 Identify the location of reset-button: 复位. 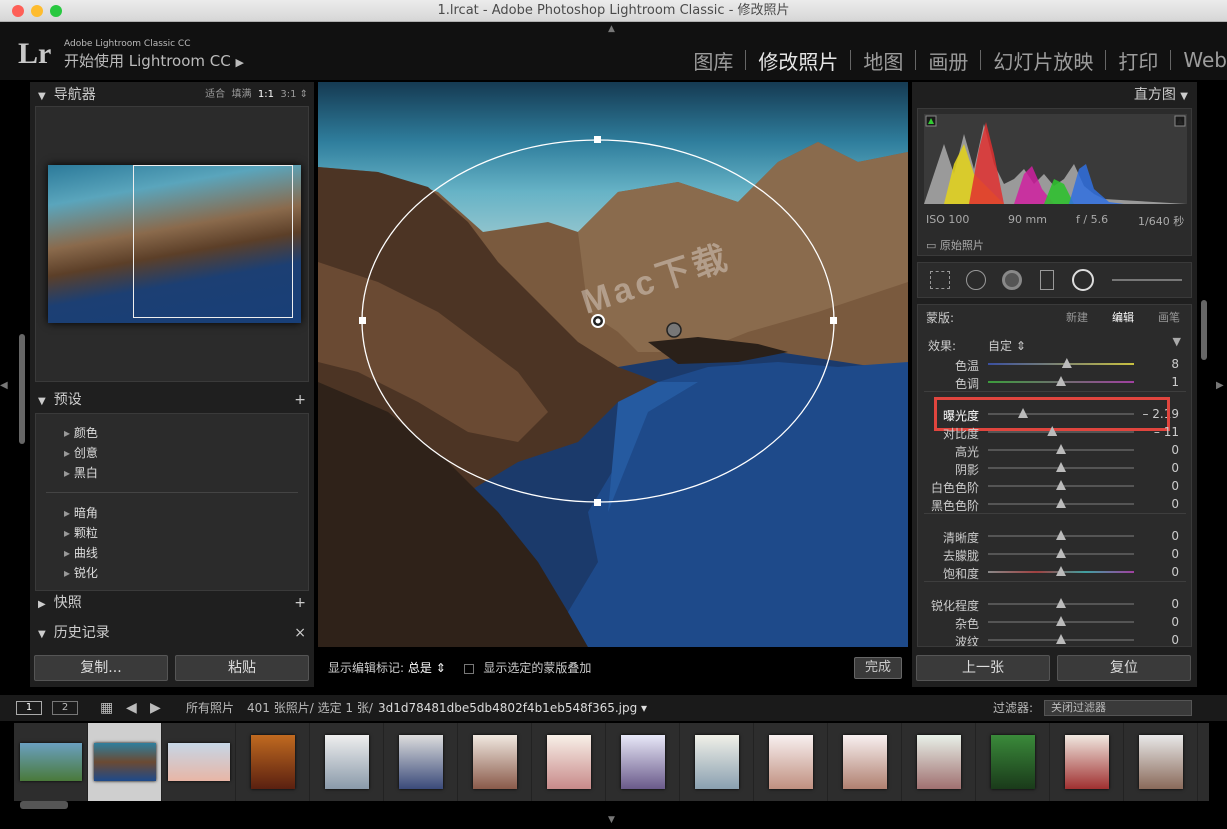
(1124, 668).